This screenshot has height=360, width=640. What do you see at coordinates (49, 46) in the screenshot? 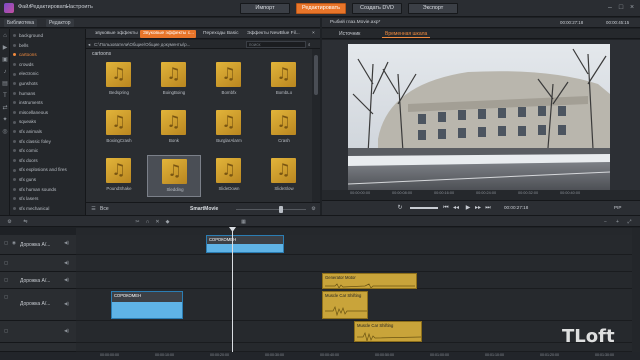
I see `category-item: bells` at bounding box center [49, 46].